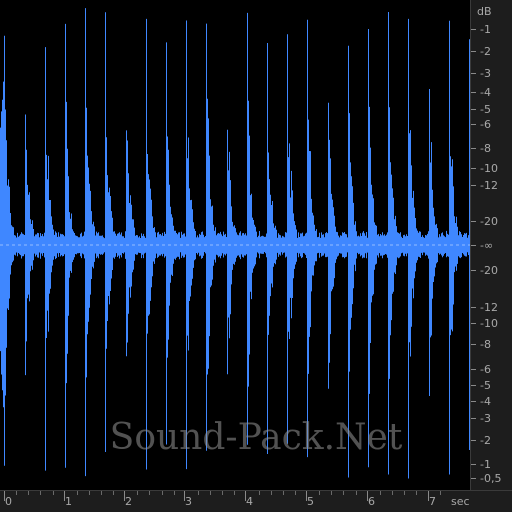 This screenshot has height=512, width=512. What do you see at coordinates (188, 501) in the screenshot?
I see `time-label: 3` at bounding box center [188, 501].